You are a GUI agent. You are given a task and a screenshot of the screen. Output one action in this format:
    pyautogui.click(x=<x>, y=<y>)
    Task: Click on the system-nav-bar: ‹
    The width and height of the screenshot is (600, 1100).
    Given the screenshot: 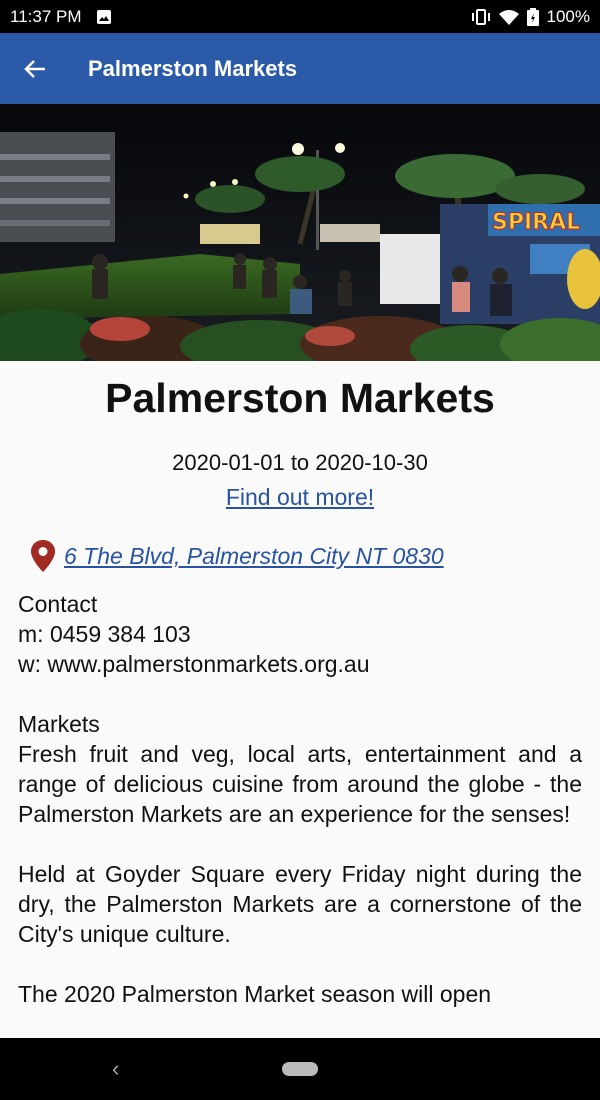 What is the action you would take?
    pyautogui.click(x=300, y=1069)
    